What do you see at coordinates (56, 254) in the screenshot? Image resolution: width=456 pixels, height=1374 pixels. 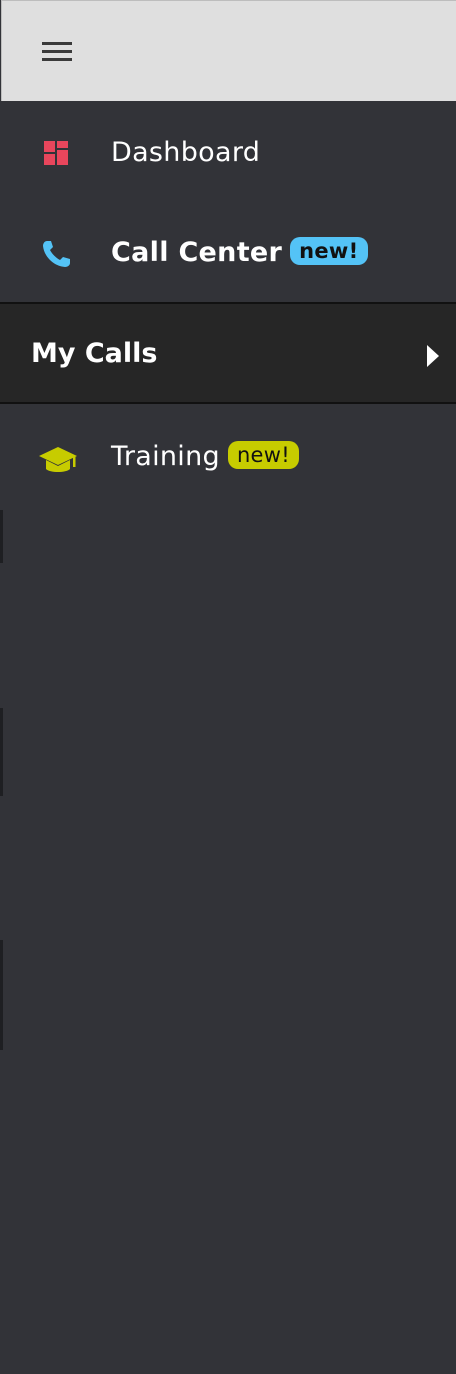 I see `phone-icon` at bounding box center [56, 254].